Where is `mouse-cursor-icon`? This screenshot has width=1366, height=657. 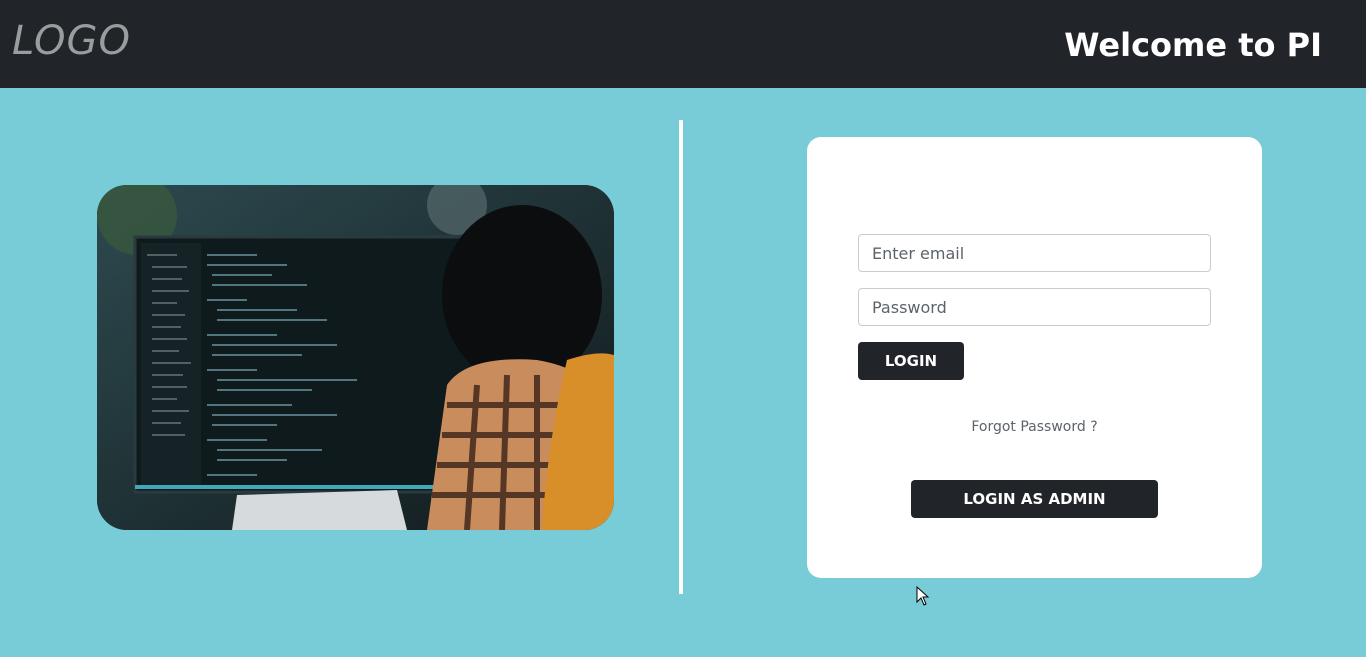
mouse-cursor-icon is located at coordinates (923, 596).